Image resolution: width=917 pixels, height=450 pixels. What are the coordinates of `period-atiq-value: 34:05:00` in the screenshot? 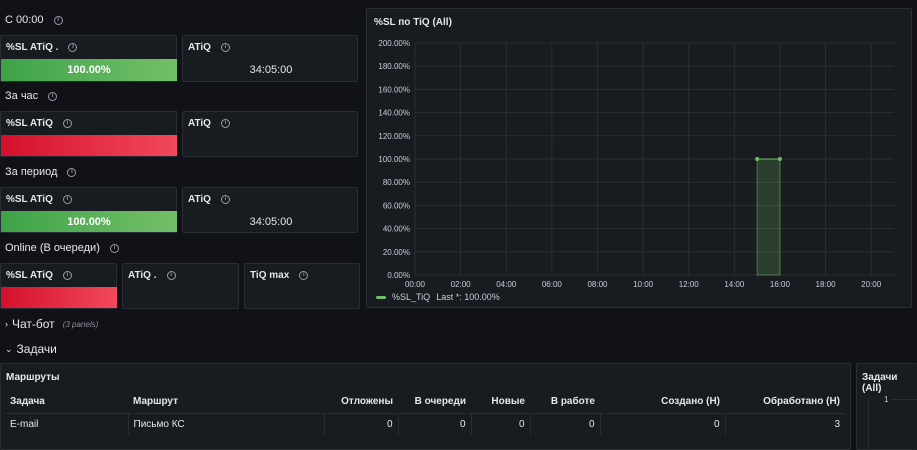 It's located at (271, 222).